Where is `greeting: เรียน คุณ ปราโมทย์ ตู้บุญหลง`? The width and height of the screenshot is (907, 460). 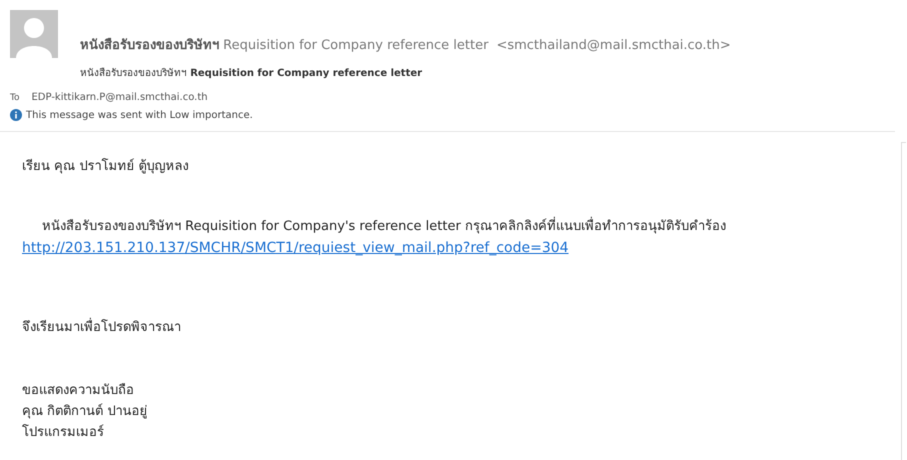
greeting: เรียน คุณ ปราโมทย์ ตู้บุญหลง is located at coordinates (106, 166).